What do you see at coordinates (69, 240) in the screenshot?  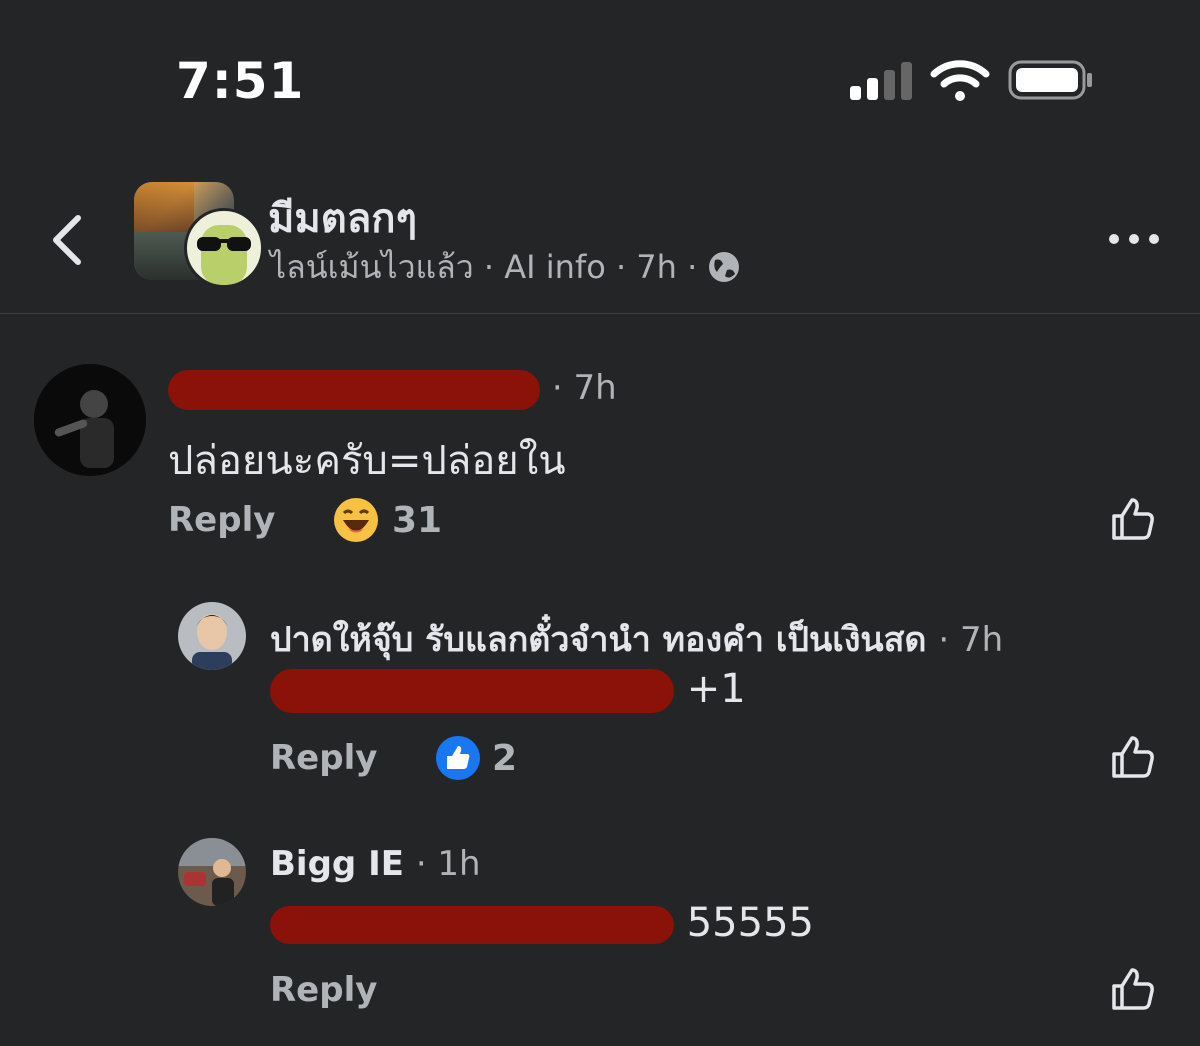 I see `back-chevron-icon` at bounding box center [69, 240].